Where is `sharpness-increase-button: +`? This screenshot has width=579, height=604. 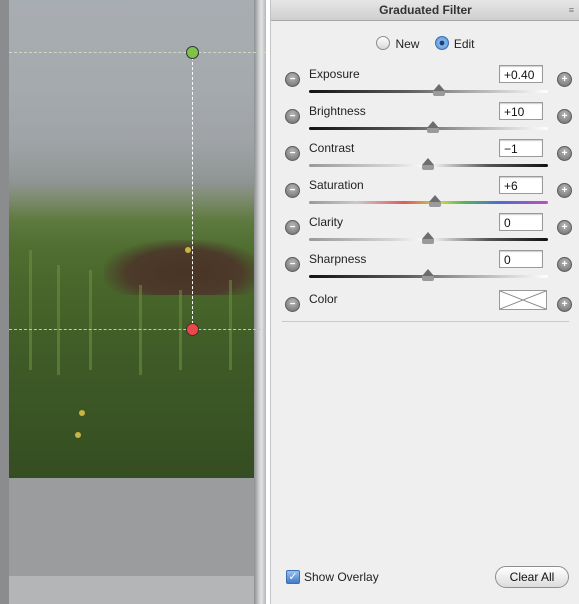
sharpness-increase-button: + is located at coordinates (564, 264).